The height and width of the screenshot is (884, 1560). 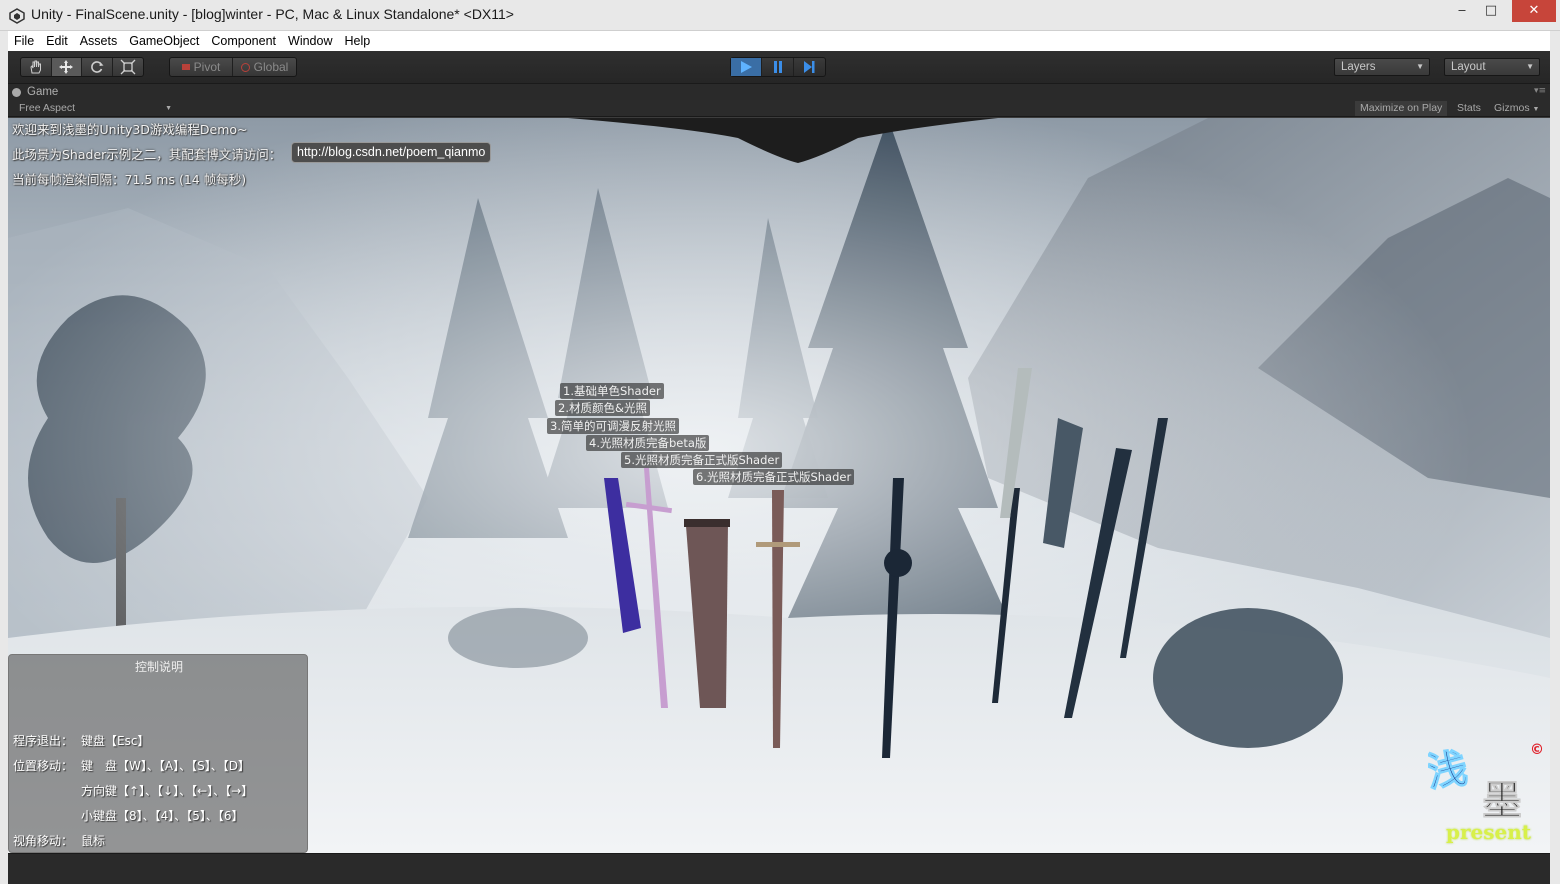 I want to click on svg-text: 浅, so click(x=1449, y=770).